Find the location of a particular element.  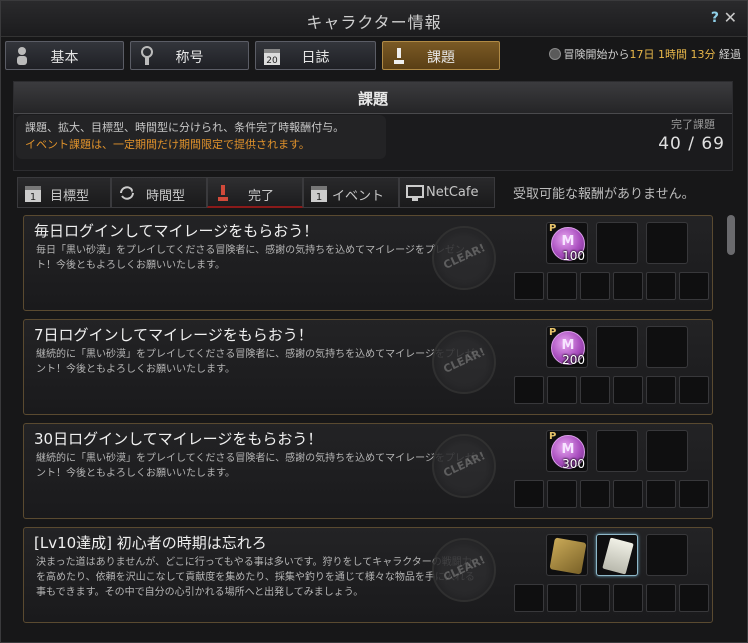

clock-icon is located at coordinates (554, 54).